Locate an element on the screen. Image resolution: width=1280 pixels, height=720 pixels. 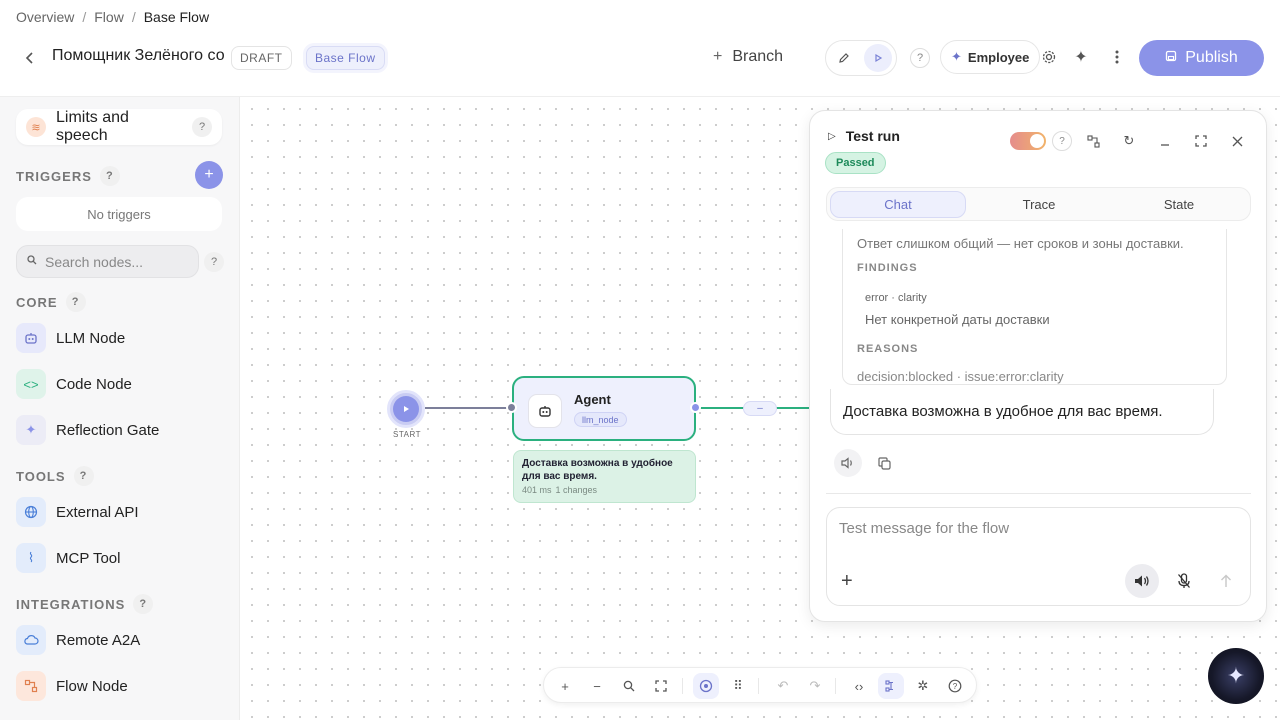
sidebar-item-external-api: External API is located at coordinates (121, 512).